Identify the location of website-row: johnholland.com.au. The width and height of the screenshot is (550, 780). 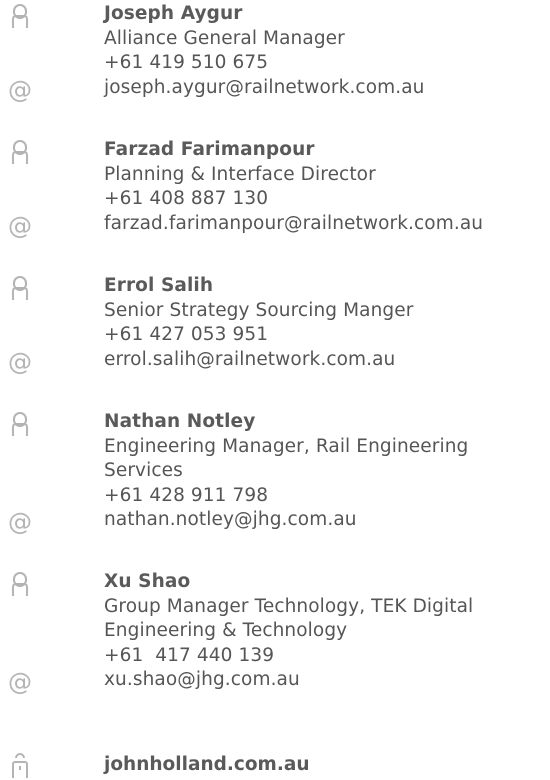
(275, 763).